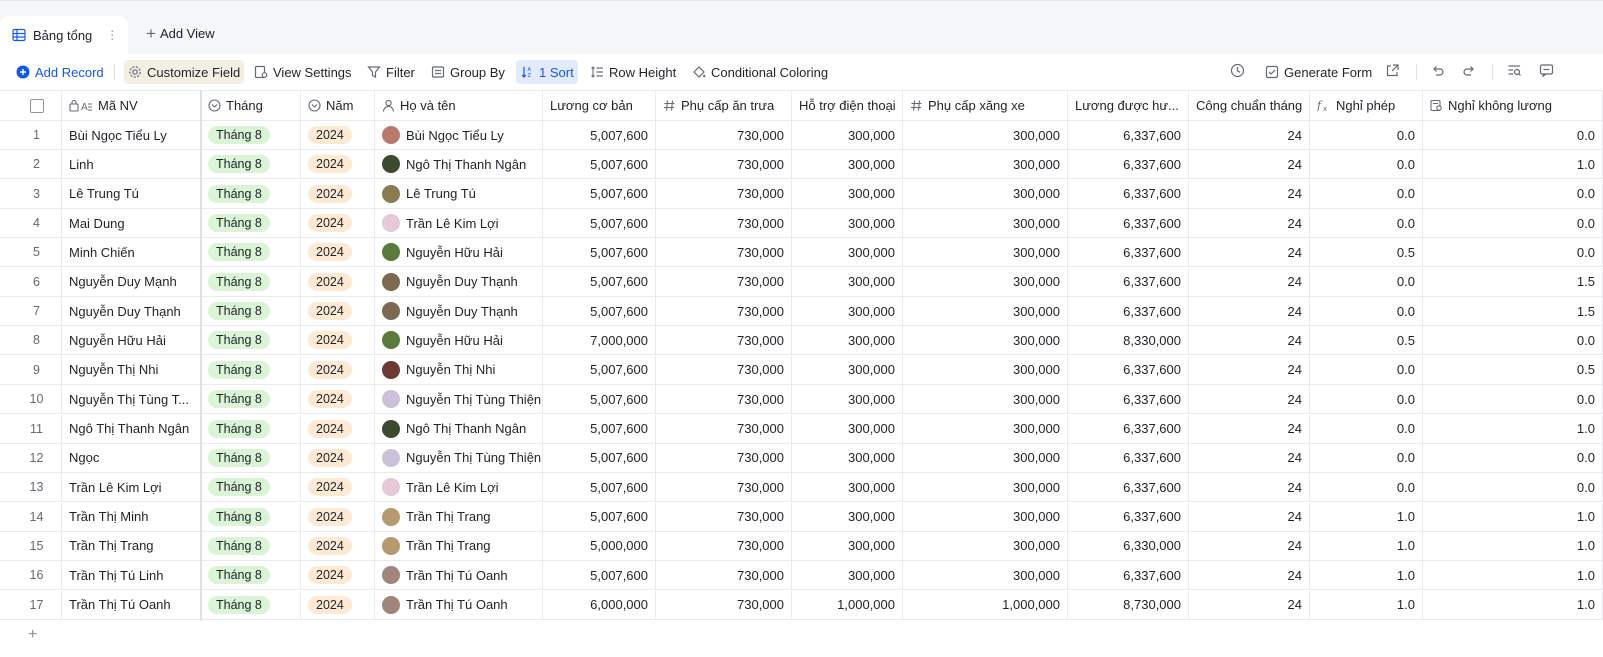 The width and height of the screenshot is (1603, 657). Describe the element at coordinates (1437, 72) in the screenshot. I see `undo-button` at that location.